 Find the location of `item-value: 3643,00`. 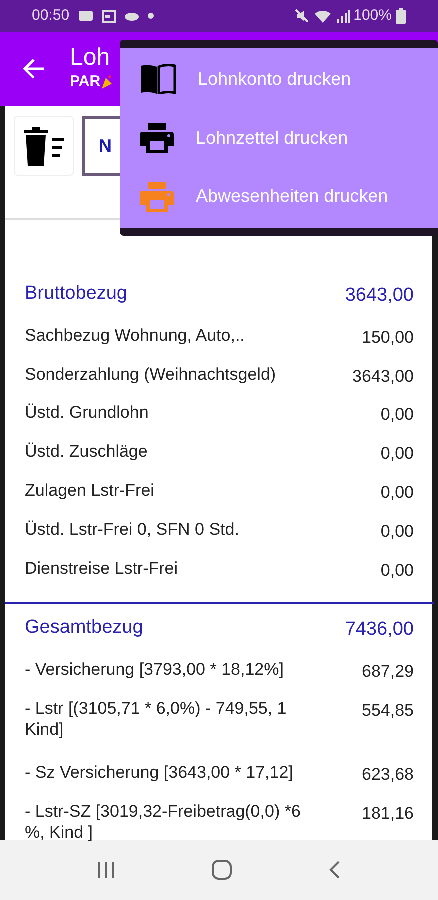

item-value: 3643,00 is located at coordinates (383, 377).